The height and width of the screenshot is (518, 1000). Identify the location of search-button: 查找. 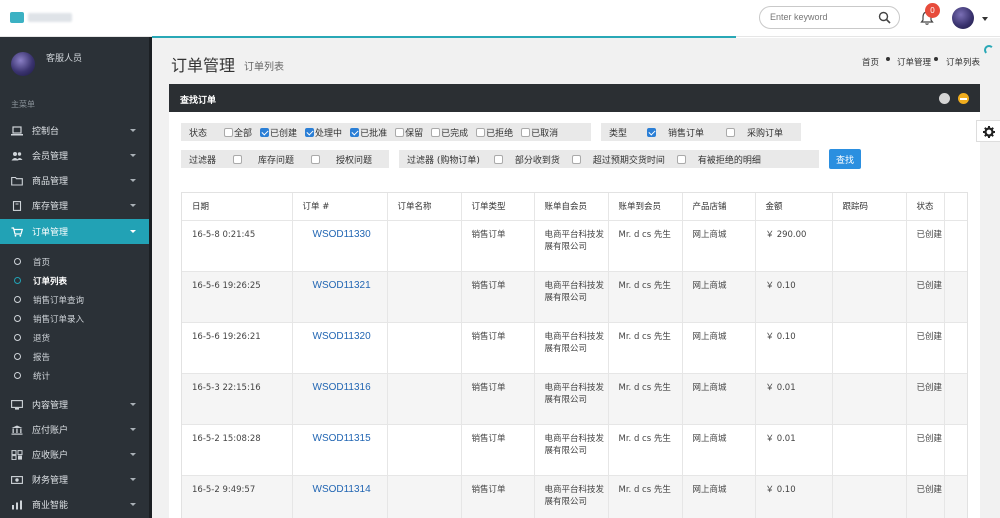
(845, 159).